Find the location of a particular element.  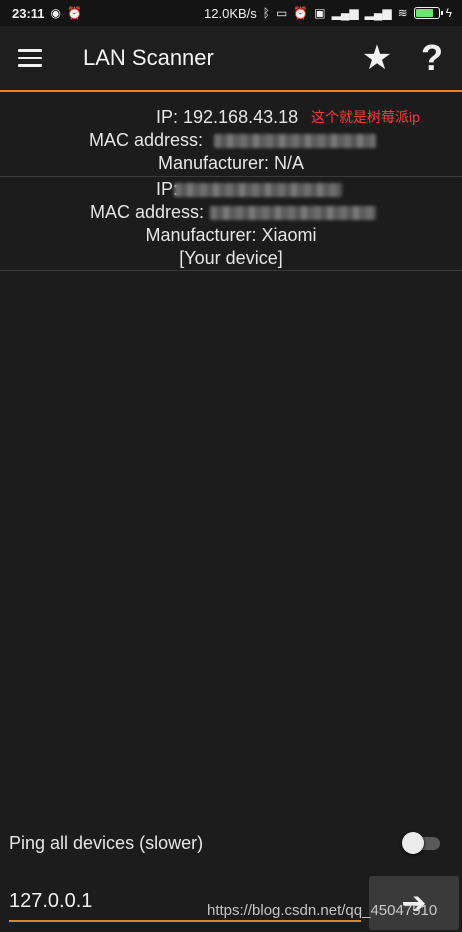

weibo-icon: ◉ is located at coordinates (56, 13).